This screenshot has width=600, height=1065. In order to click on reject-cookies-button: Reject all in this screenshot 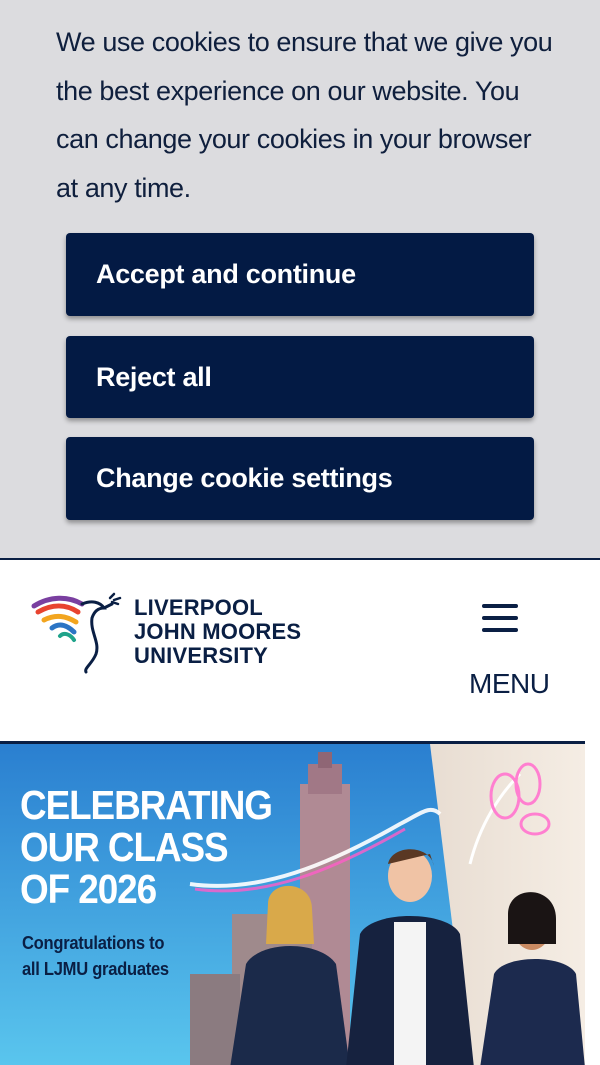, I will do `click(300, 377)`.